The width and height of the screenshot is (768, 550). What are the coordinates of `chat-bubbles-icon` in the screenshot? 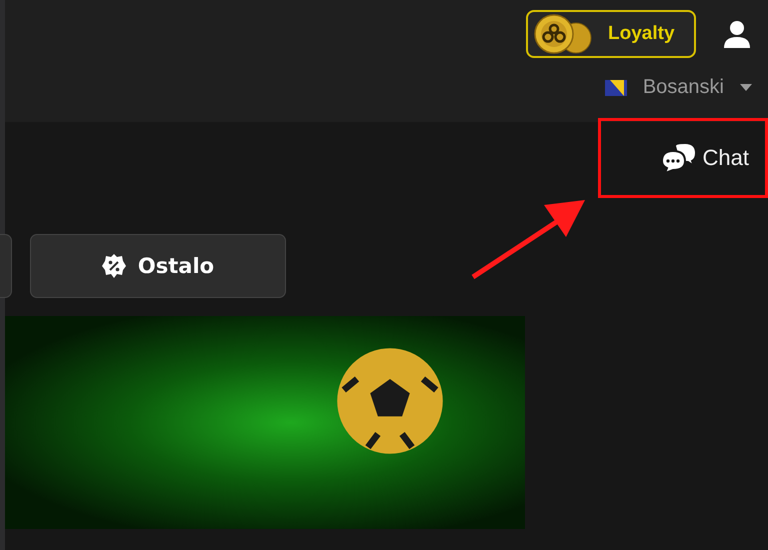 It's located at (678, 158).